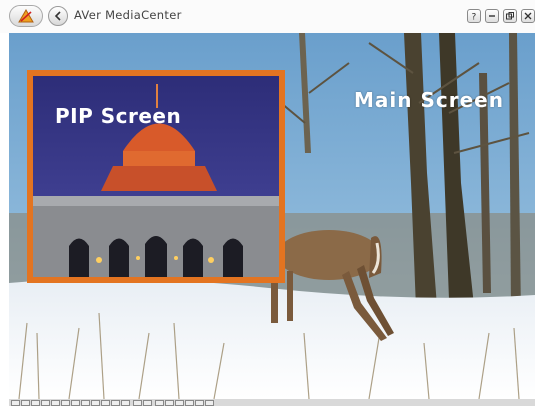  I want to click on help-icon: ?, so click(474, 17).